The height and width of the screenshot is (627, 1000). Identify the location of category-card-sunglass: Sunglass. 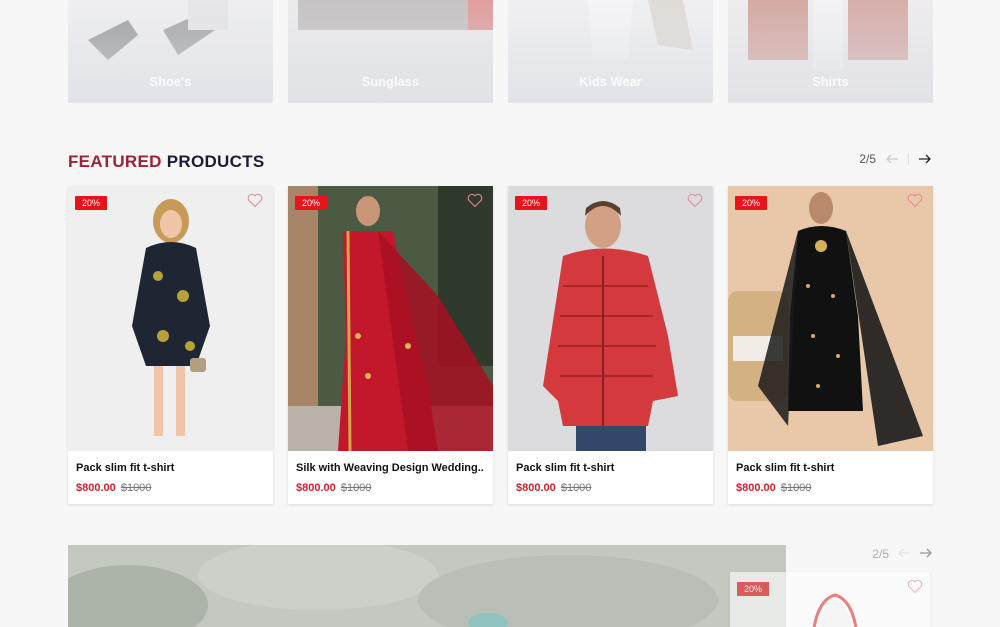
(390, 51).